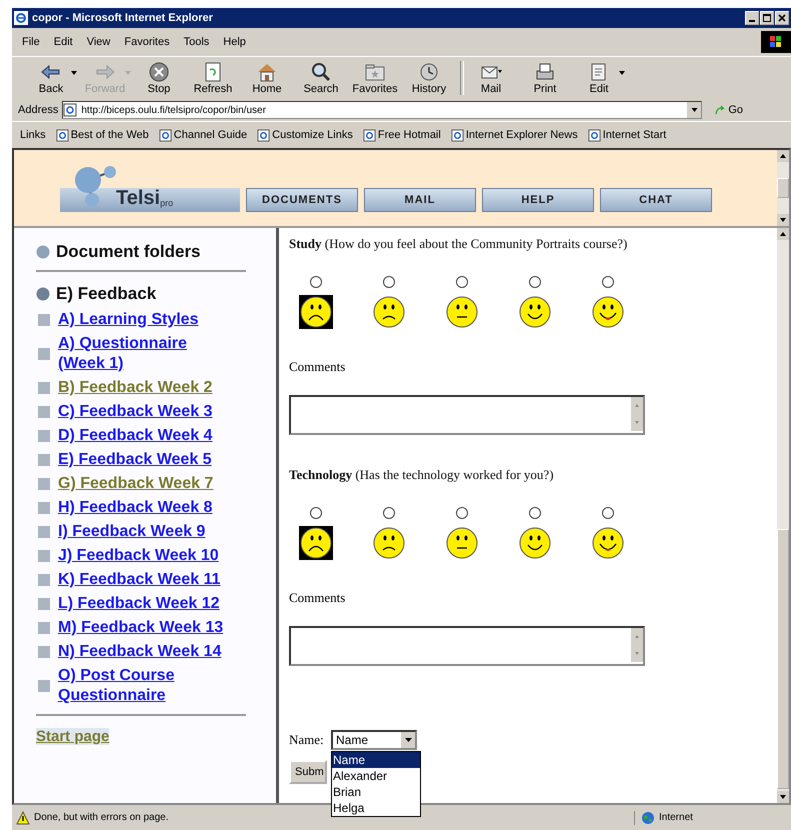 This screenshot has width=791, height=830. Describe the element at coordinates (128, 252) in the screenshot. I see `sidebar-title: Document folders` at that location.